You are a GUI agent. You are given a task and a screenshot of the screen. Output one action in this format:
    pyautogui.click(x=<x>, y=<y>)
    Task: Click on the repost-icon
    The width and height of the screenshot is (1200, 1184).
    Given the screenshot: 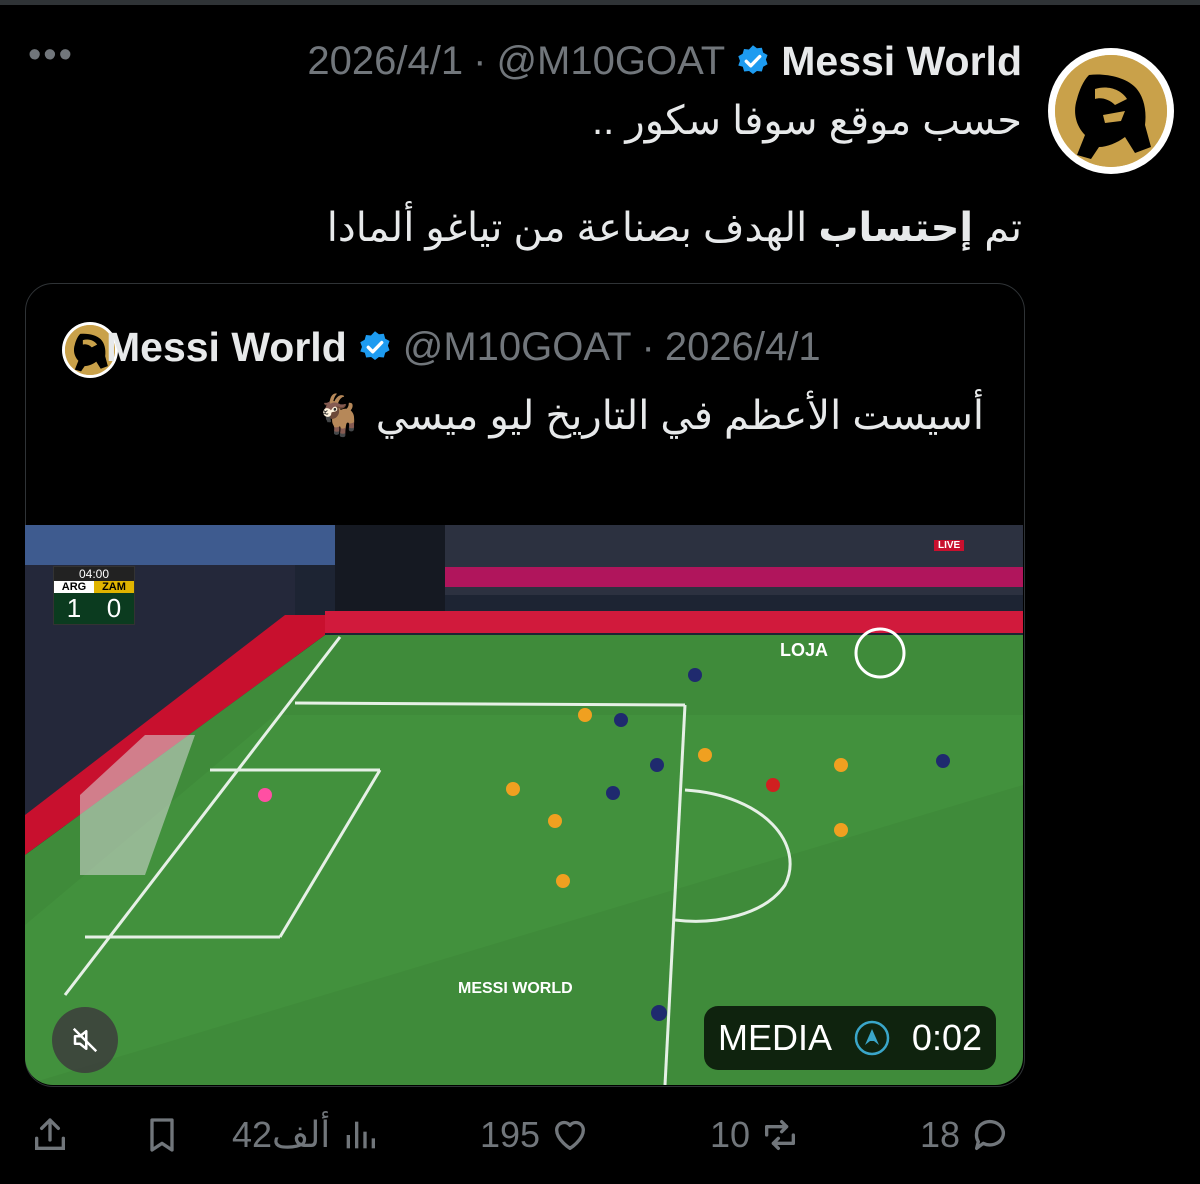 What is the action you would take?
    pyautogui.click(x=780, y=1135)
    